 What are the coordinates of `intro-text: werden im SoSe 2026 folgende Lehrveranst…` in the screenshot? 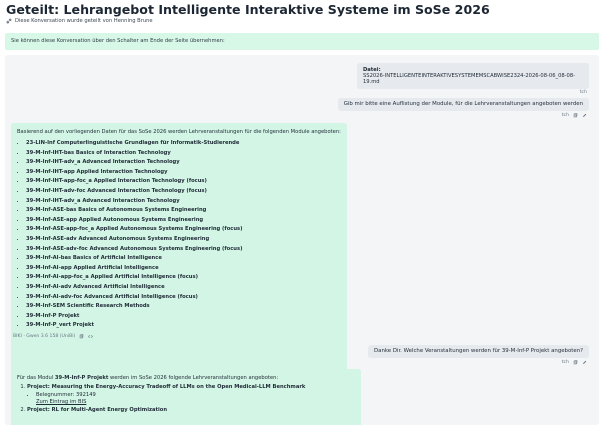 It's located at (193, 378).